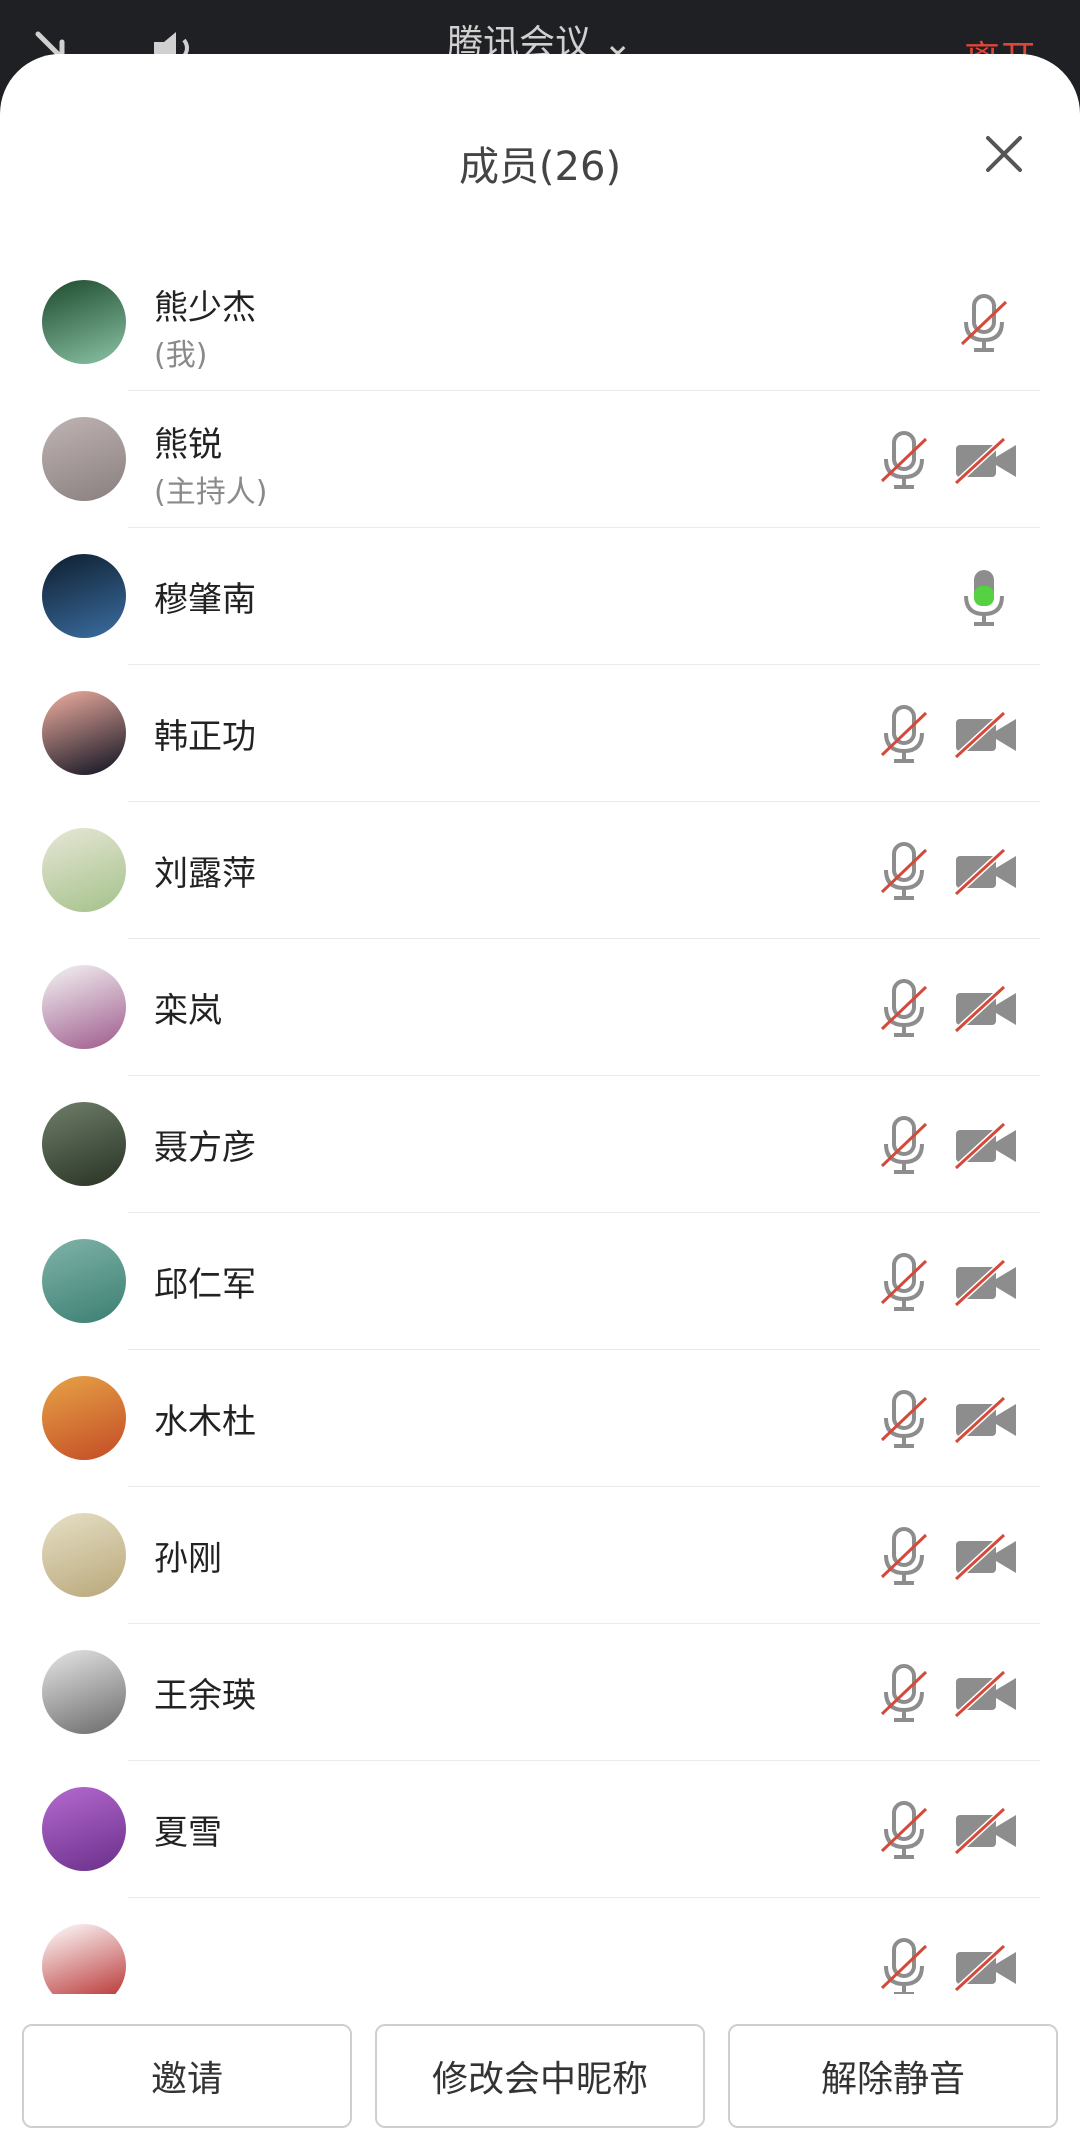 The height and width of the screenshot is (2136, 1080). What do you see at coordinates (540, 322) in the screenshot?
I see `member-row: 熊少杰 (我)` at bounding box center [540, 322].